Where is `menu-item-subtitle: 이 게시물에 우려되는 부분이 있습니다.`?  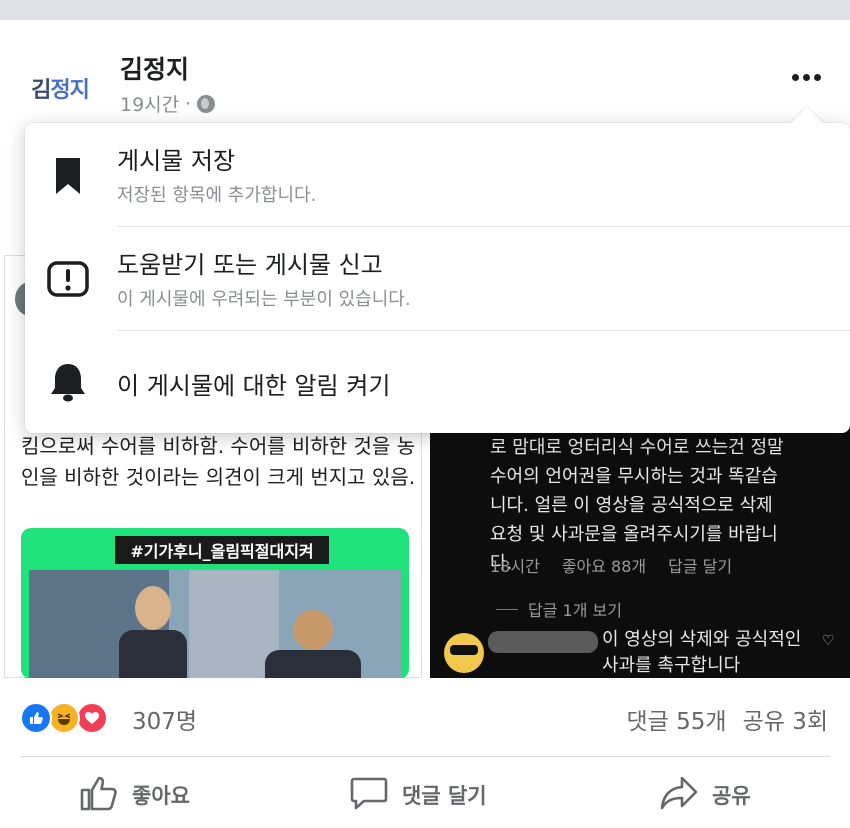
menu-item-subtitle: 이 게시물에 우려되는 부분이 있습니다. is located at coordinates (264, 299).